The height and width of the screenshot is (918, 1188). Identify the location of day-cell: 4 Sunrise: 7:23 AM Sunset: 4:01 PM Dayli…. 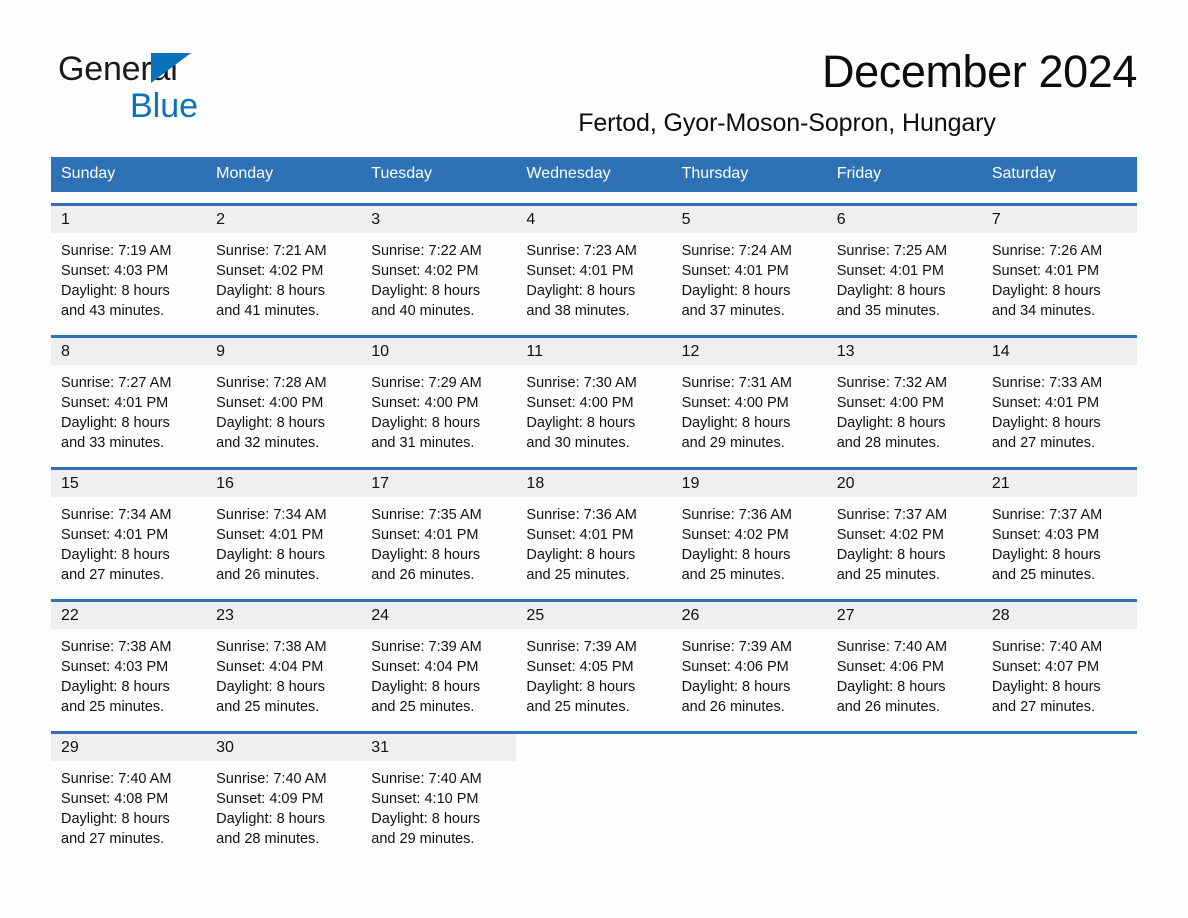
(594, 265).